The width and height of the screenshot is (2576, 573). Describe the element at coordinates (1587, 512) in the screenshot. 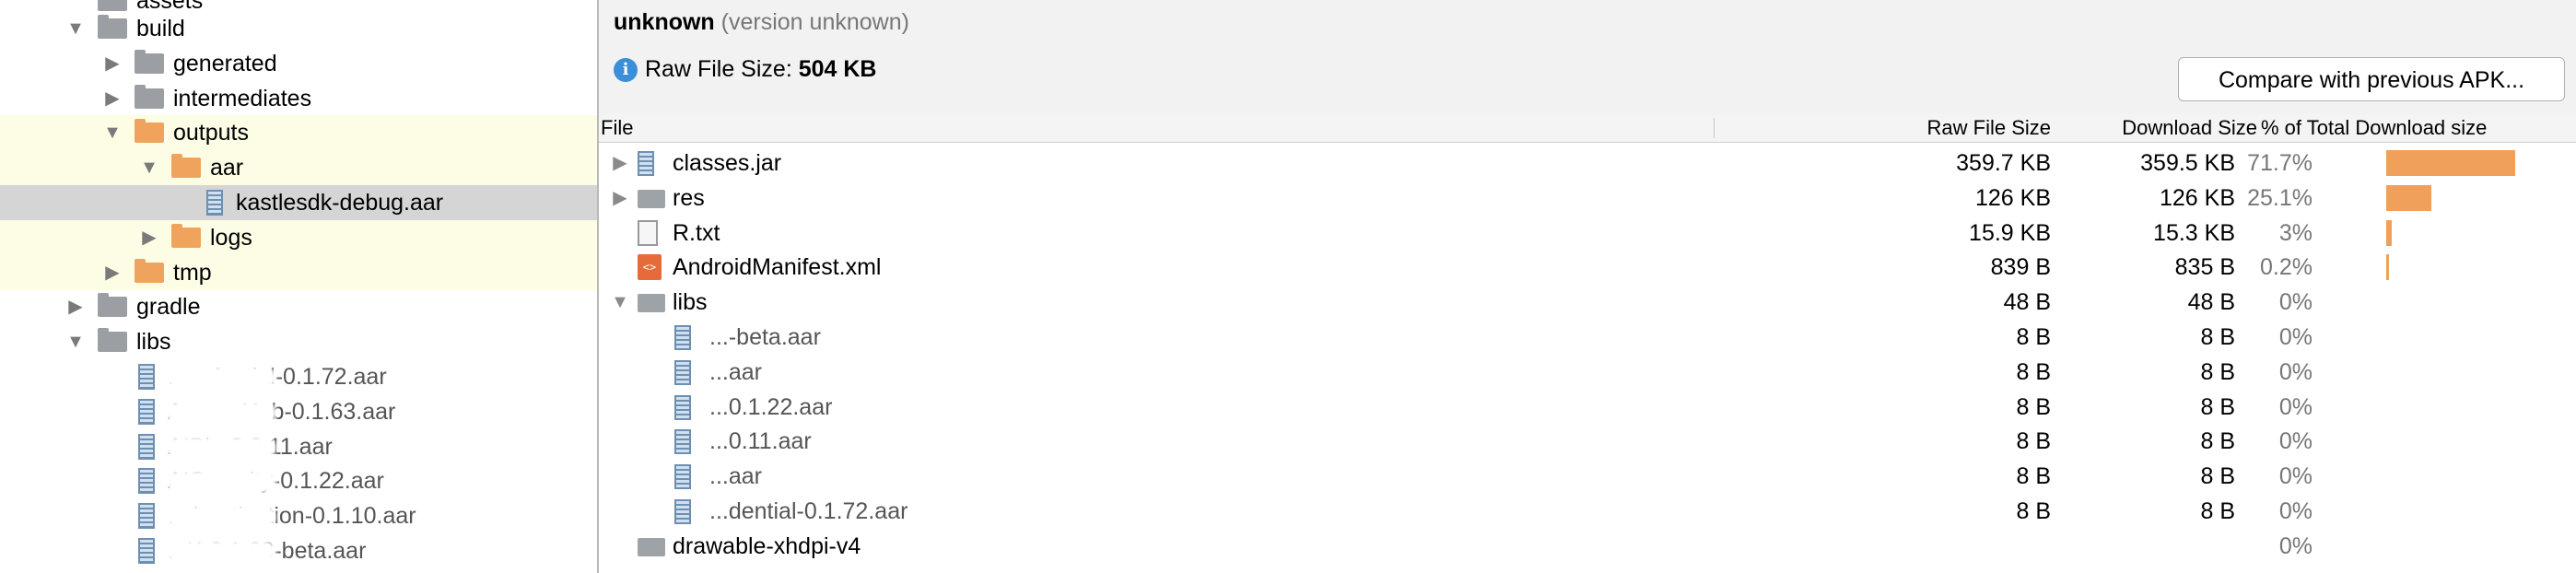

I see `table-row: ...dential-0.1.72.aar 8 B 8 B 0%` at that location.